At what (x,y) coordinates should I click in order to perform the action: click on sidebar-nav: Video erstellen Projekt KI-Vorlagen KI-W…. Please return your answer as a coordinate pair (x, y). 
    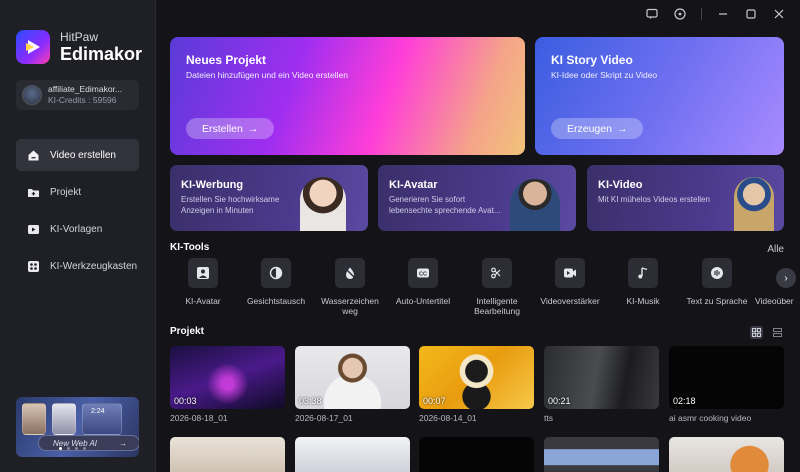
    Looking at the image, I should click on (77, 213).